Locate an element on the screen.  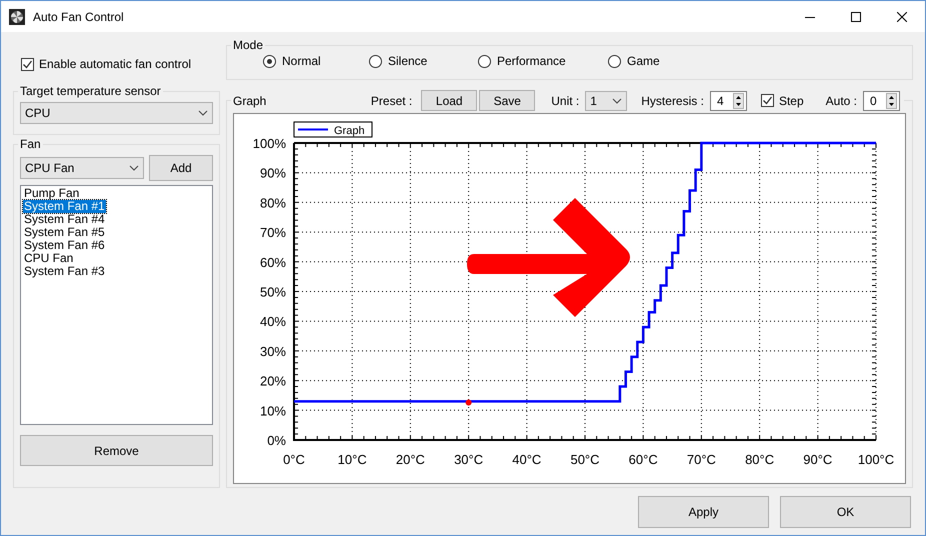
step-checkbox is located at coordinates (767, 100).